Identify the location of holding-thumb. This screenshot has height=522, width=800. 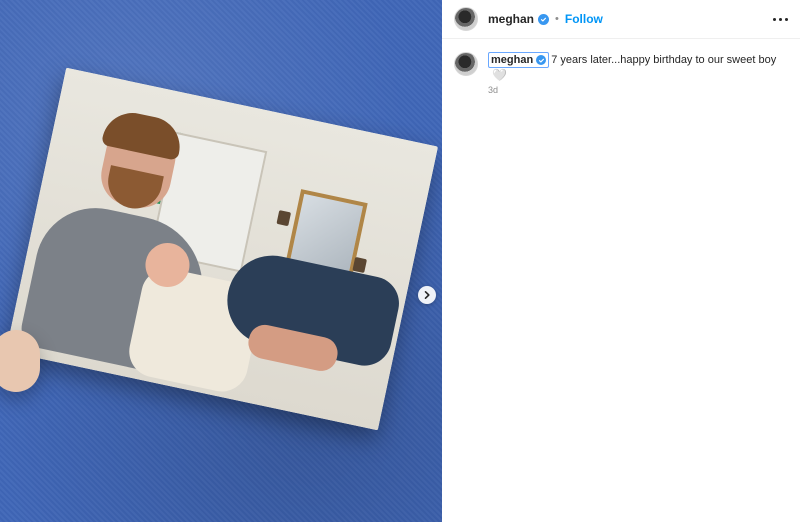
(20, 361).